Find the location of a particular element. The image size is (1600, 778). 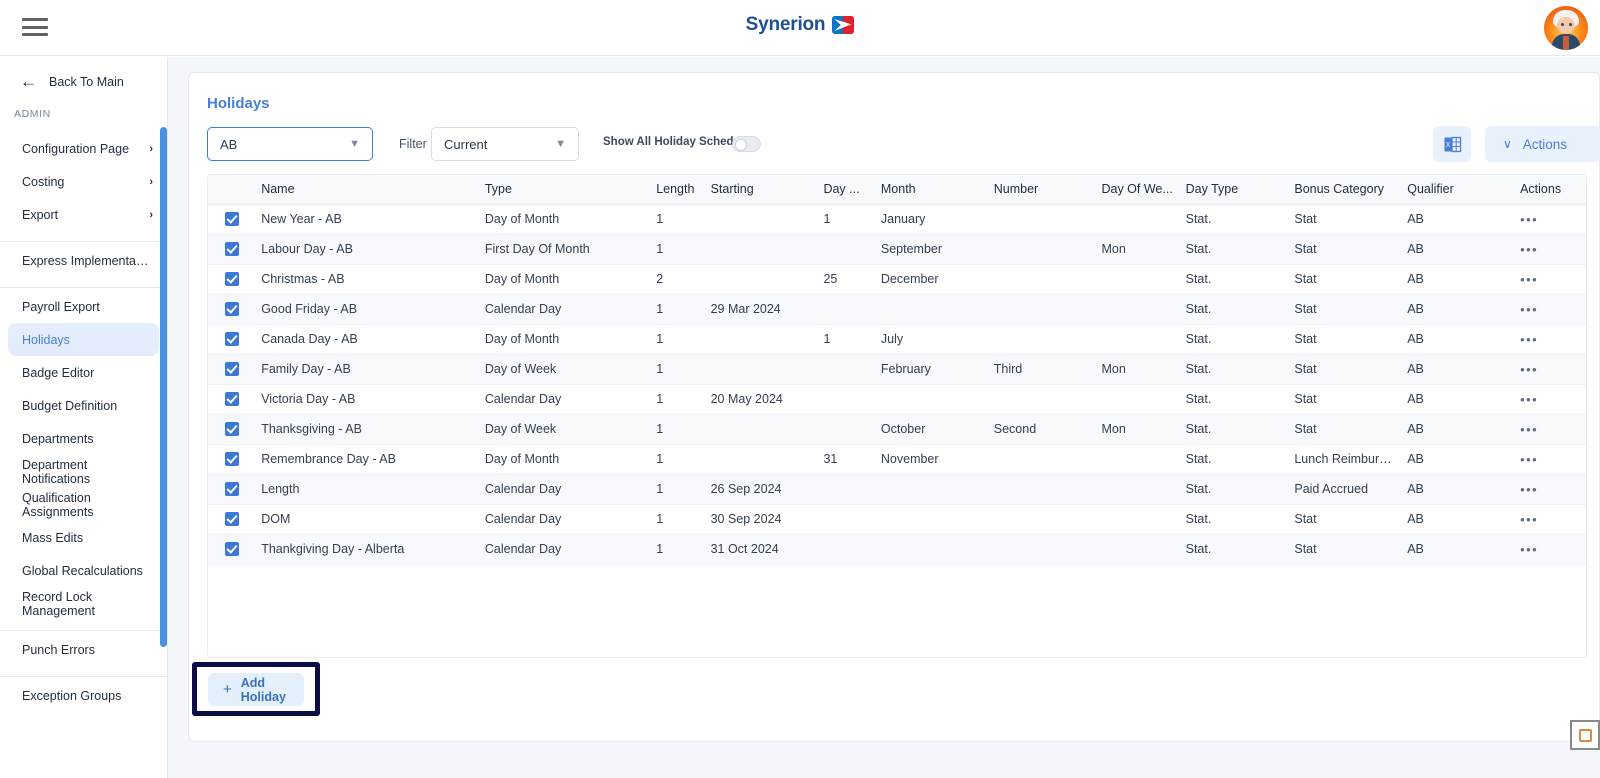

sidebar-item-exception-groups: Exception Groups is located at coordinates (83, 695).